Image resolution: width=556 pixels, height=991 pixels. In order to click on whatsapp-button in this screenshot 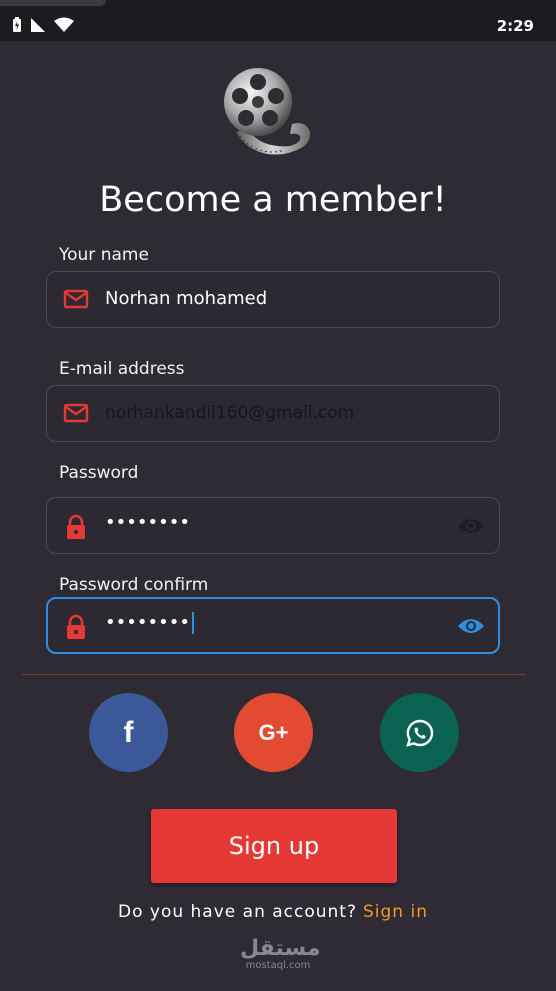, I will do `click(419, 732)`.